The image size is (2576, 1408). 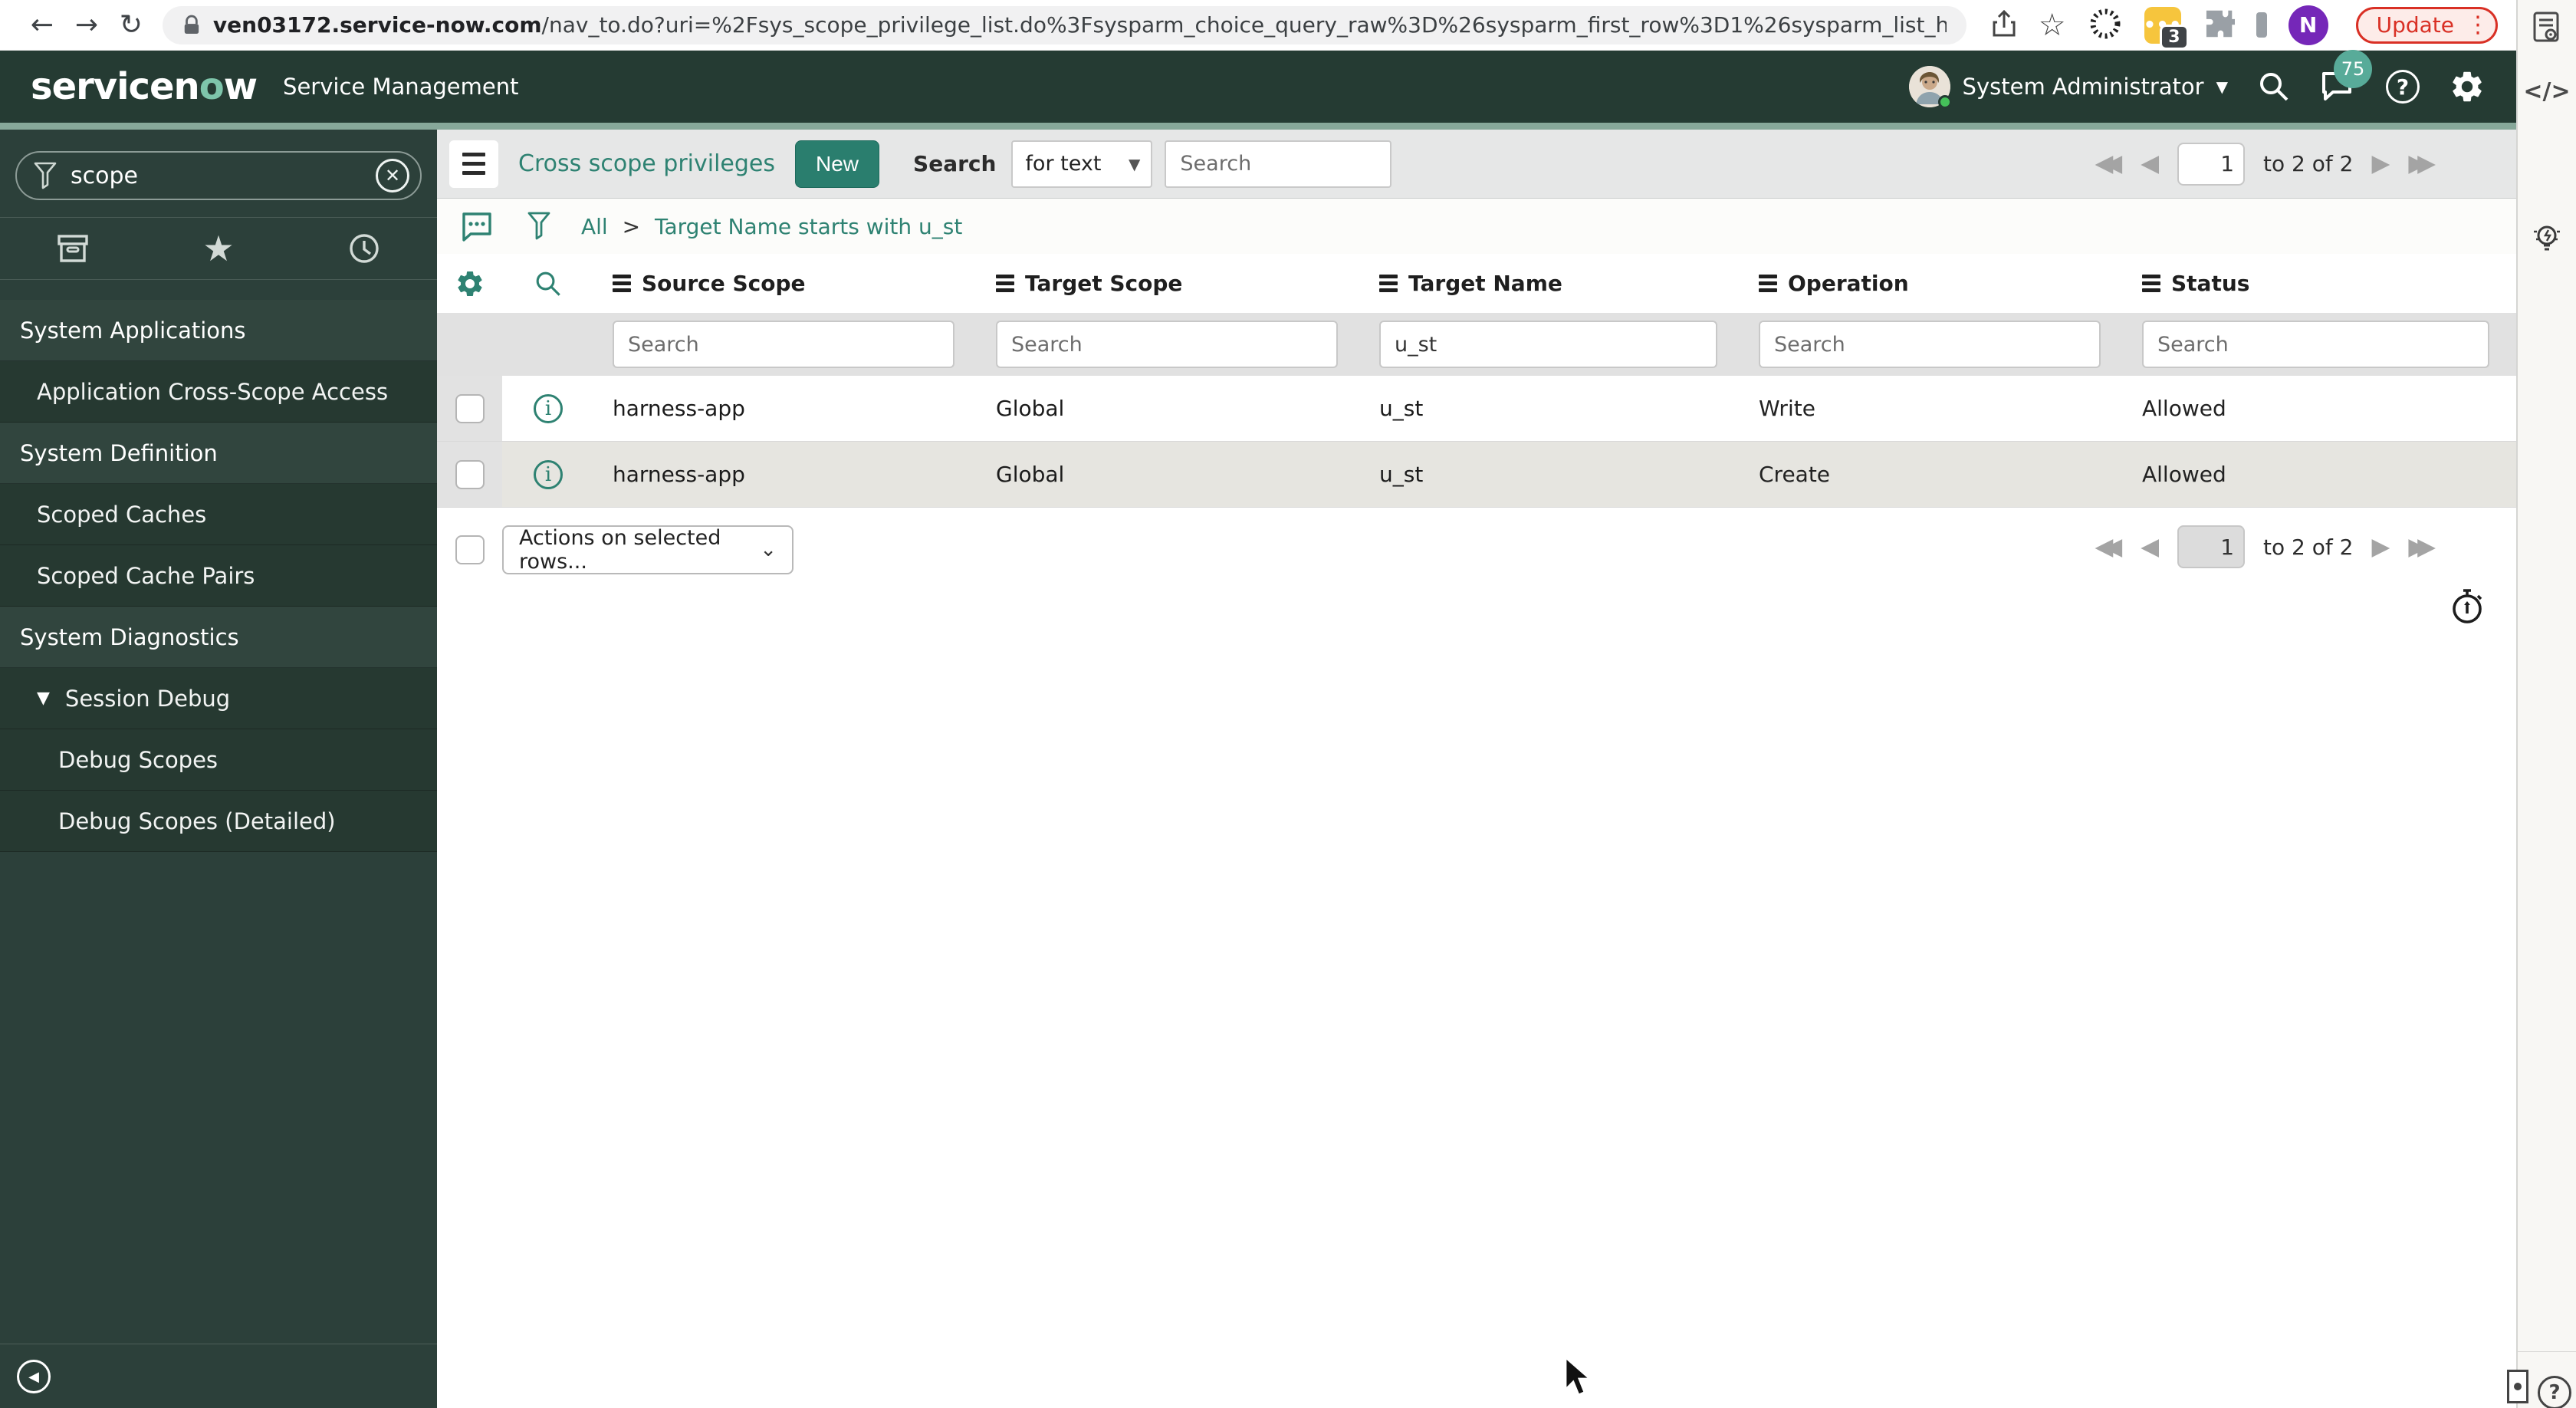 What do you see at coordinates (2184, 474) in the screenshot?
I see `status-value: Allowed` at bounding box center [2184, 474].